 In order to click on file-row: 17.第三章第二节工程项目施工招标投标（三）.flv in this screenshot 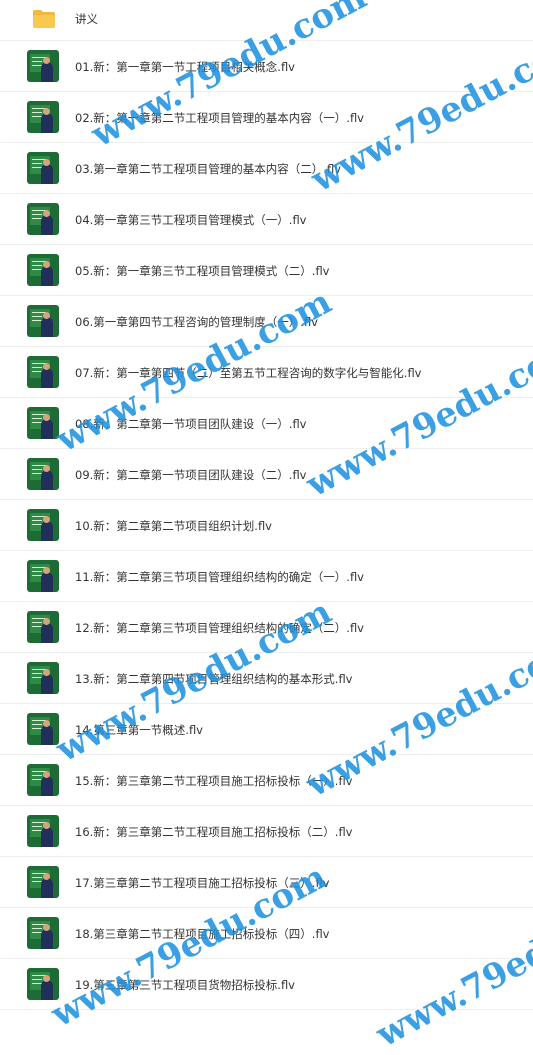, I will do `click(266, 882)`.